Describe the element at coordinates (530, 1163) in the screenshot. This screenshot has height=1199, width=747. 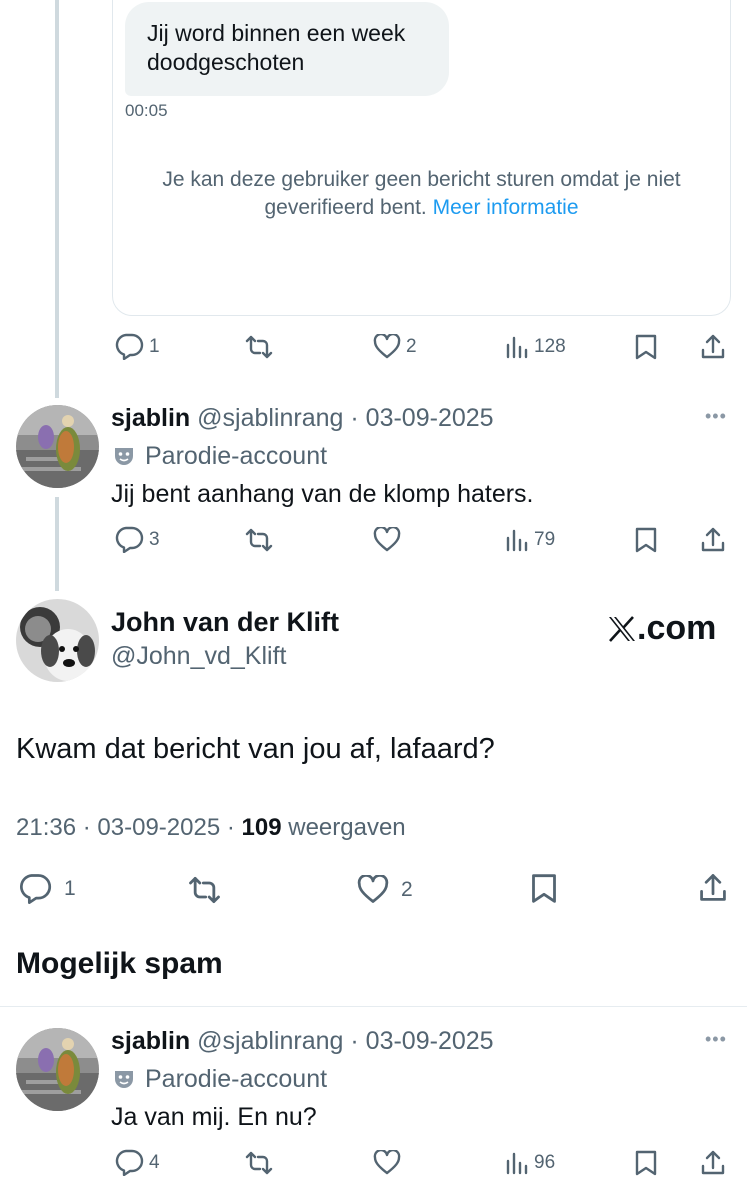
I see `views-button: 96` at that location.